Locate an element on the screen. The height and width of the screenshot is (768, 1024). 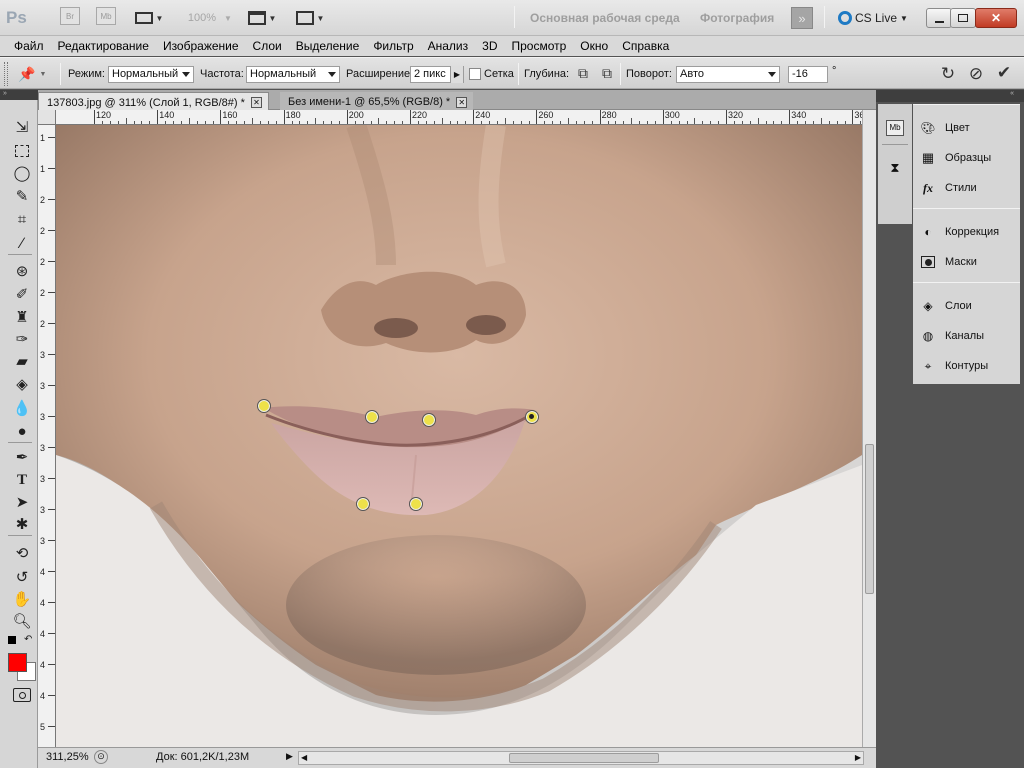
menu-view: Просмотр is located at coordinates (542, 46).